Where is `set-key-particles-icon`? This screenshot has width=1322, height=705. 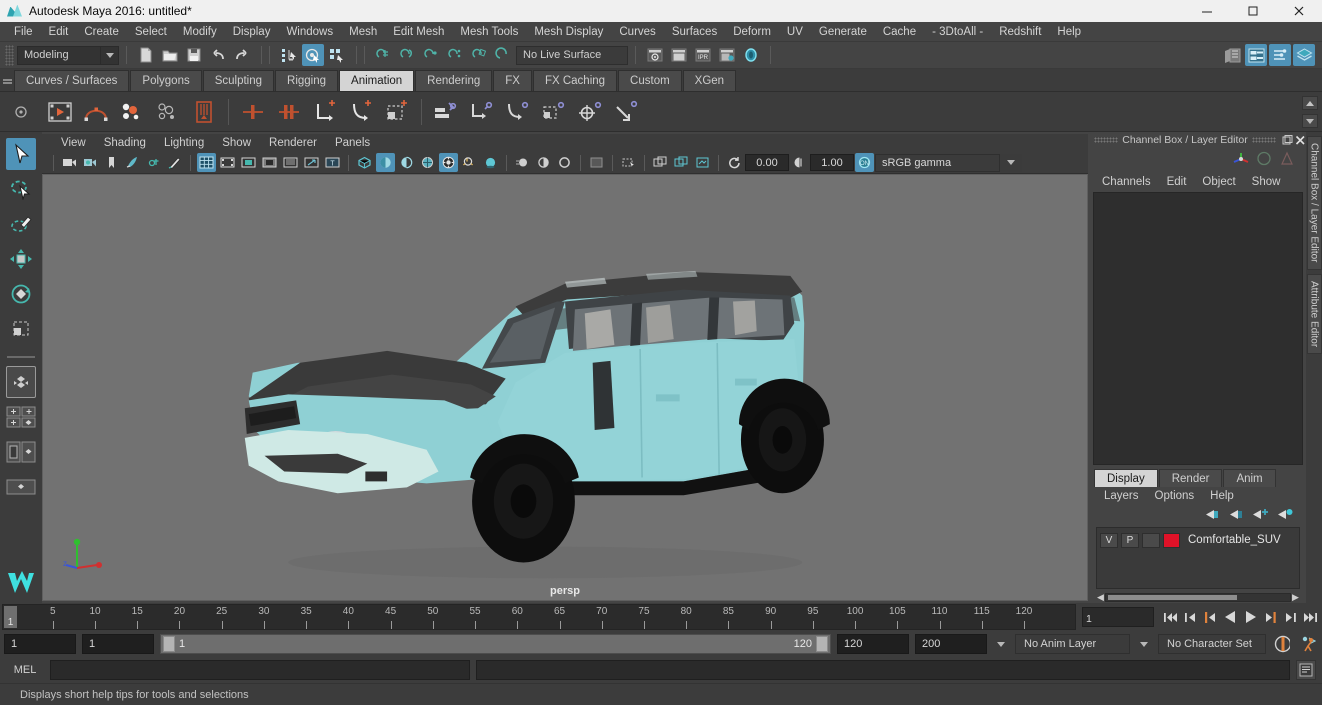 set-key-particles-icon is located at coordinates (132, 112).